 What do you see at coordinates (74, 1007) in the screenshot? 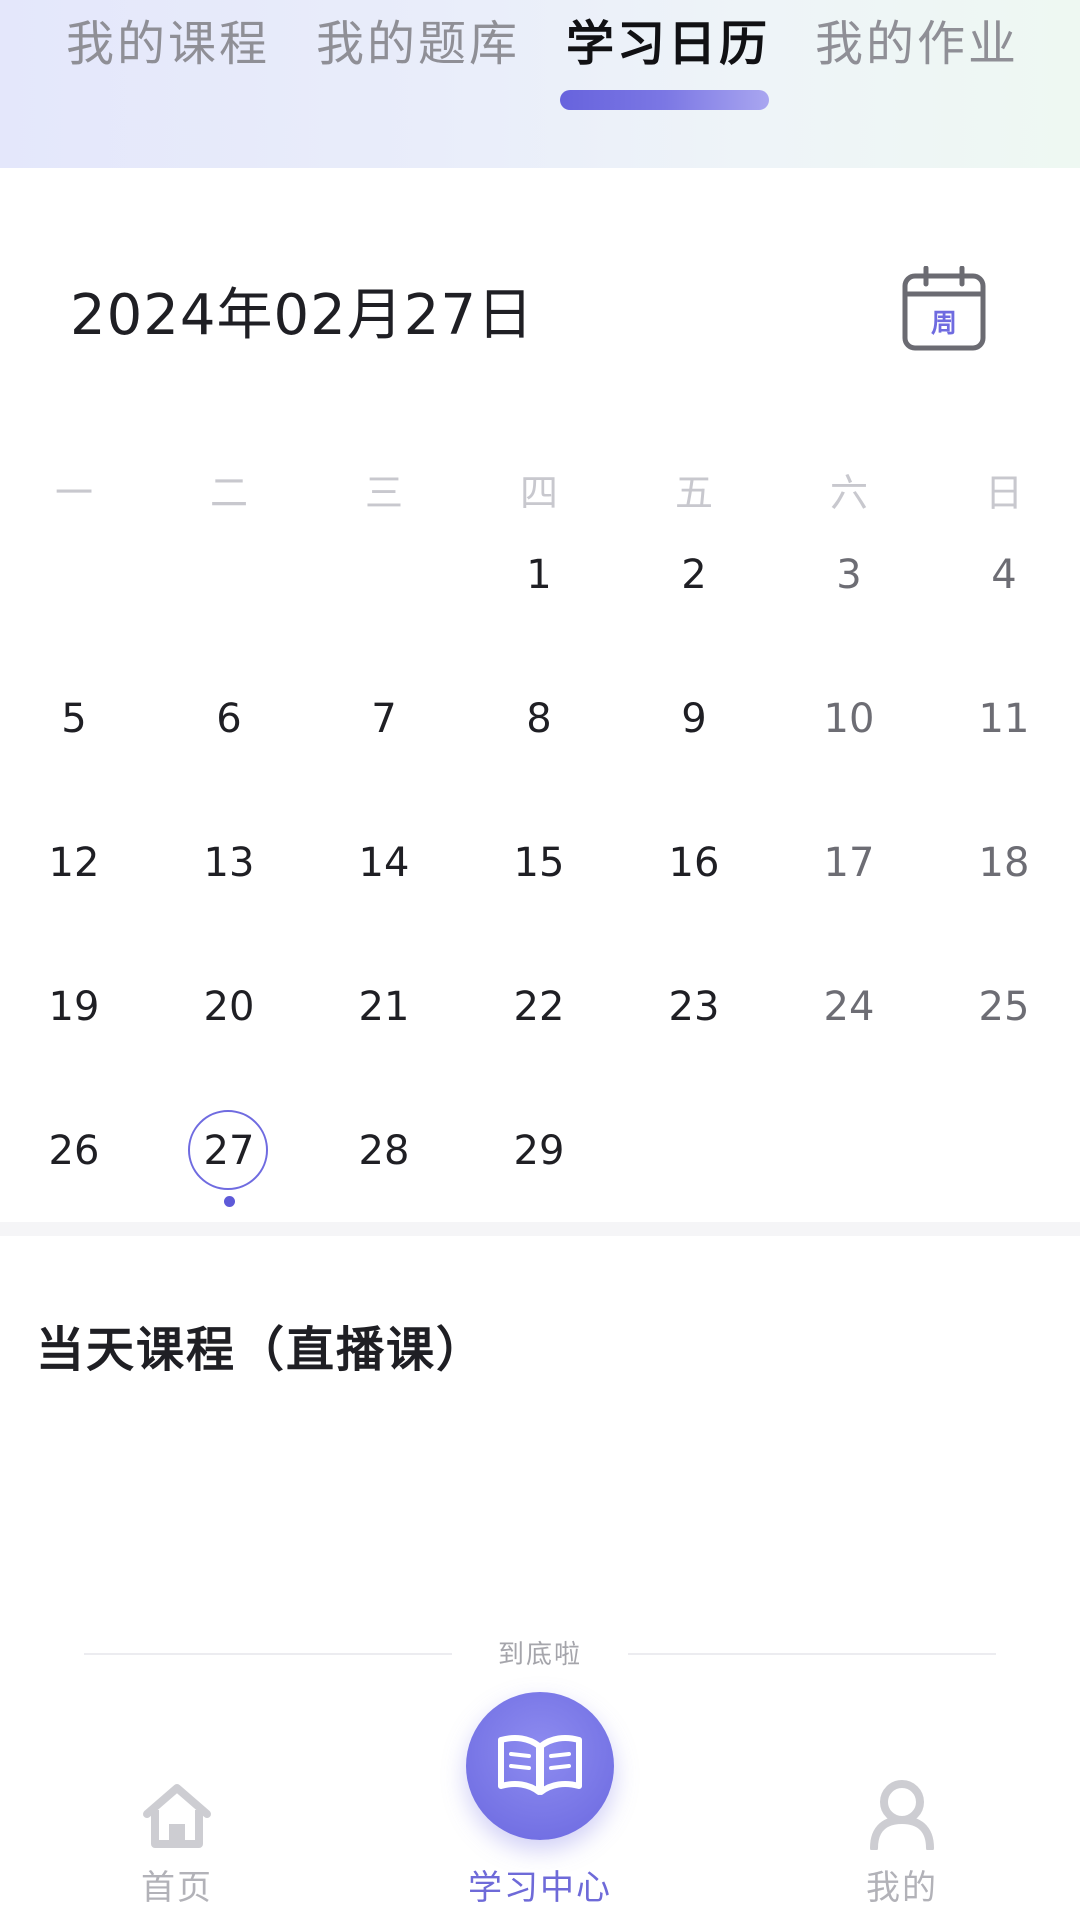
I see `calendar-day: 19` at bounding box center [74, 1007].